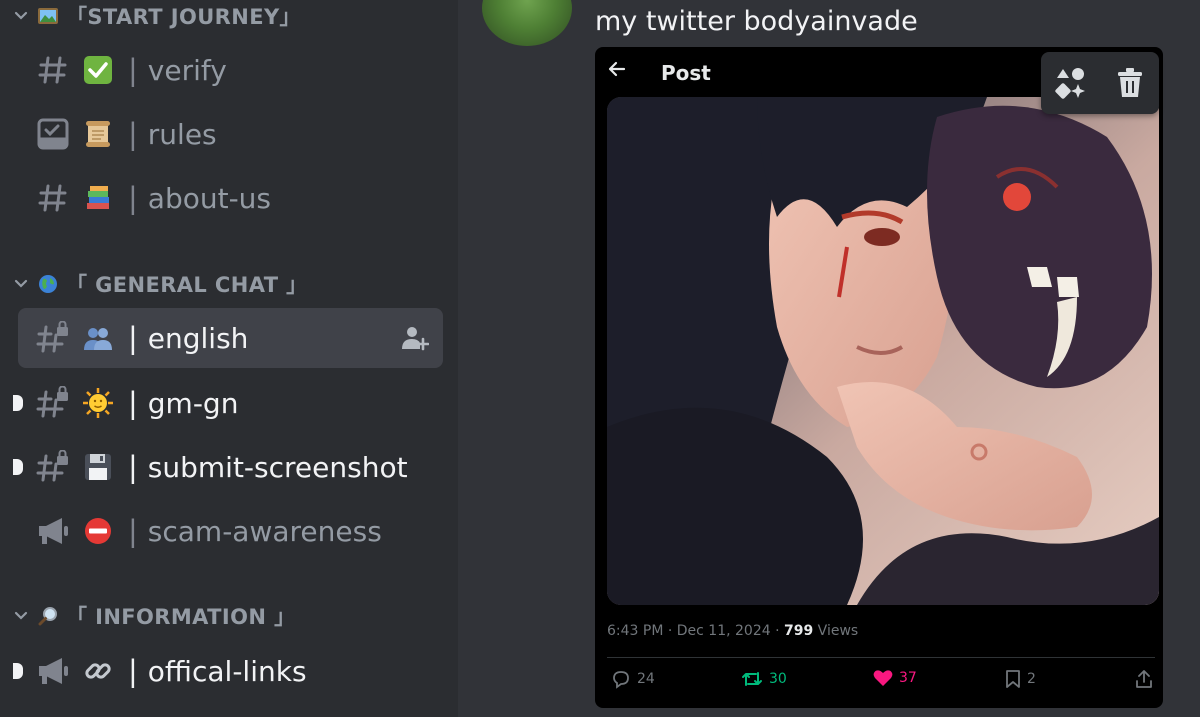 This screenshot has height=717, width=1200. What do you see at coordinates (98, 531) in the screenshot?
I see `no-entry-emoji` at bounding box center [98, 531].